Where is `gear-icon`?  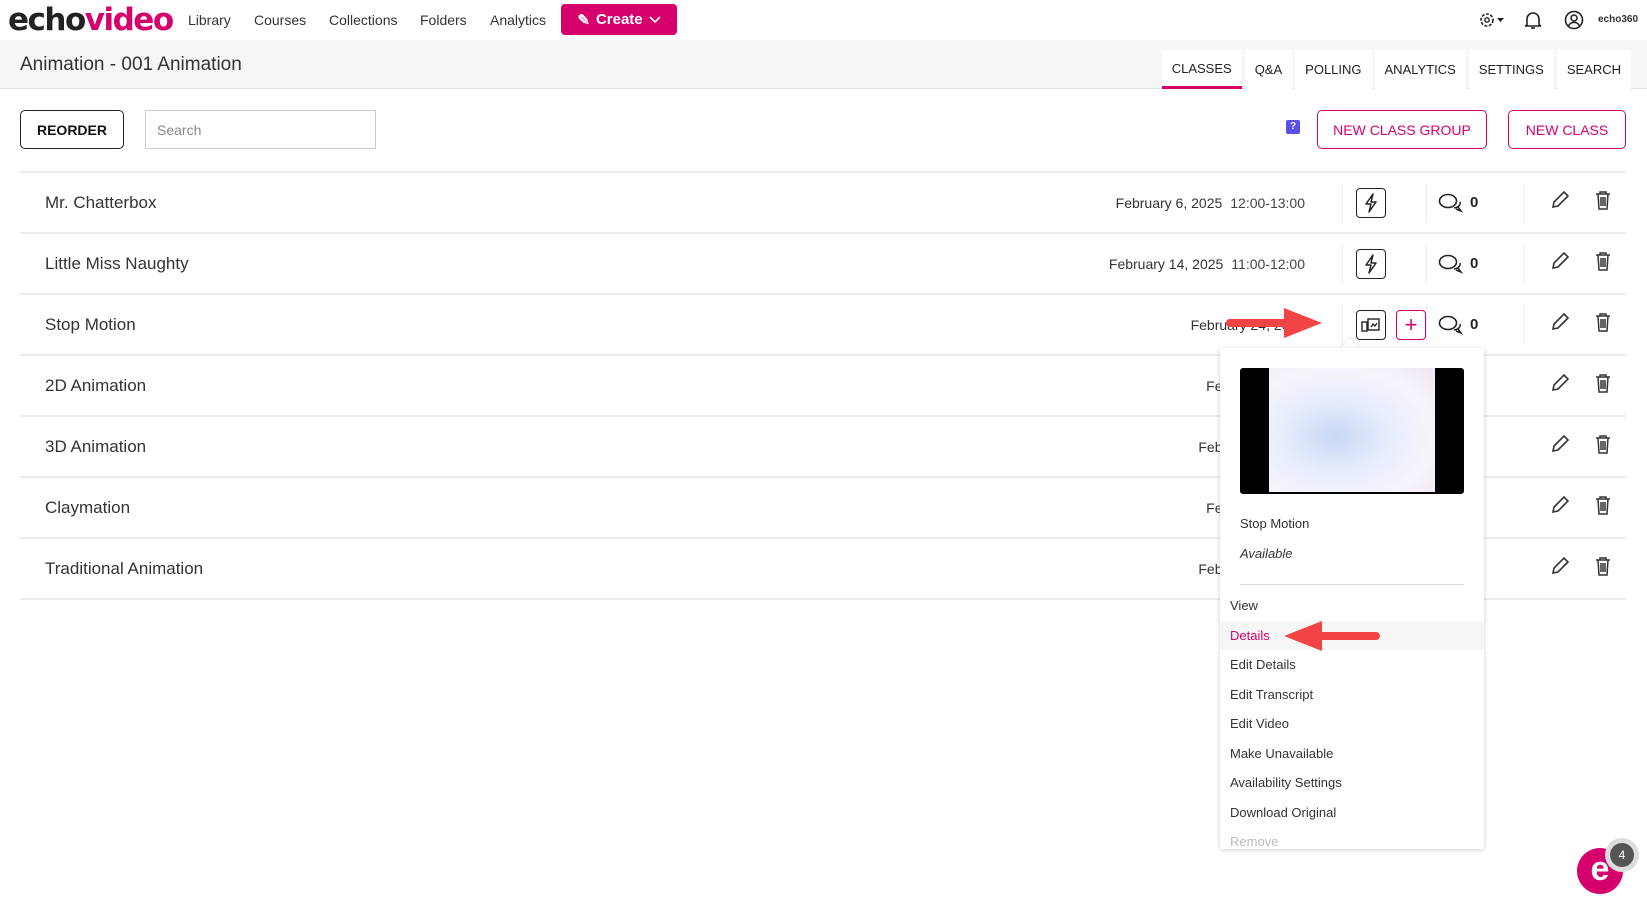 gear-icon is located at coordinates (1492, 20).